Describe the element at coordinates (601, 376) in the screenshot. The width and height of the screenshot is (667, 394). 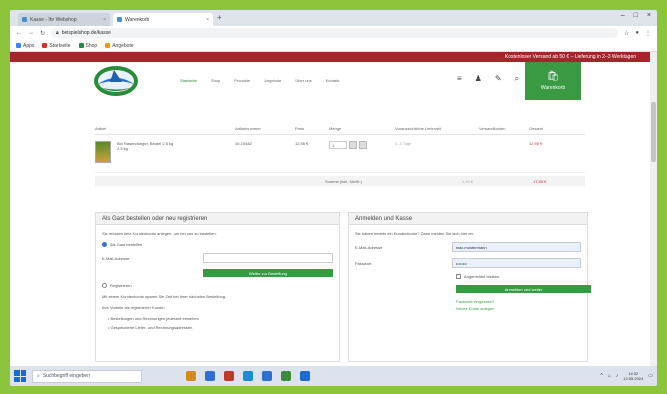
I see `tray-chevron-icon: ^` at that location.